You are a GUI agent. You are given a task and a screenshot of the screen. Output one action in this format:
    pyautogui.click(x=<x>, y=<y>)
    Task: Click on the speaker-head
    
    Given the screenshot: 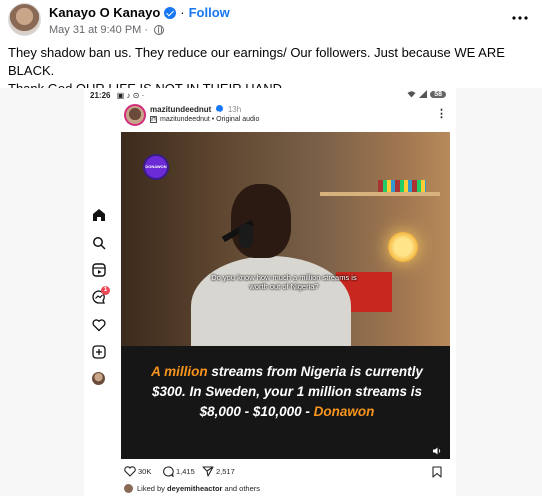 What is the action you would take?
    pyautogui.click(x=261, y=221)
    